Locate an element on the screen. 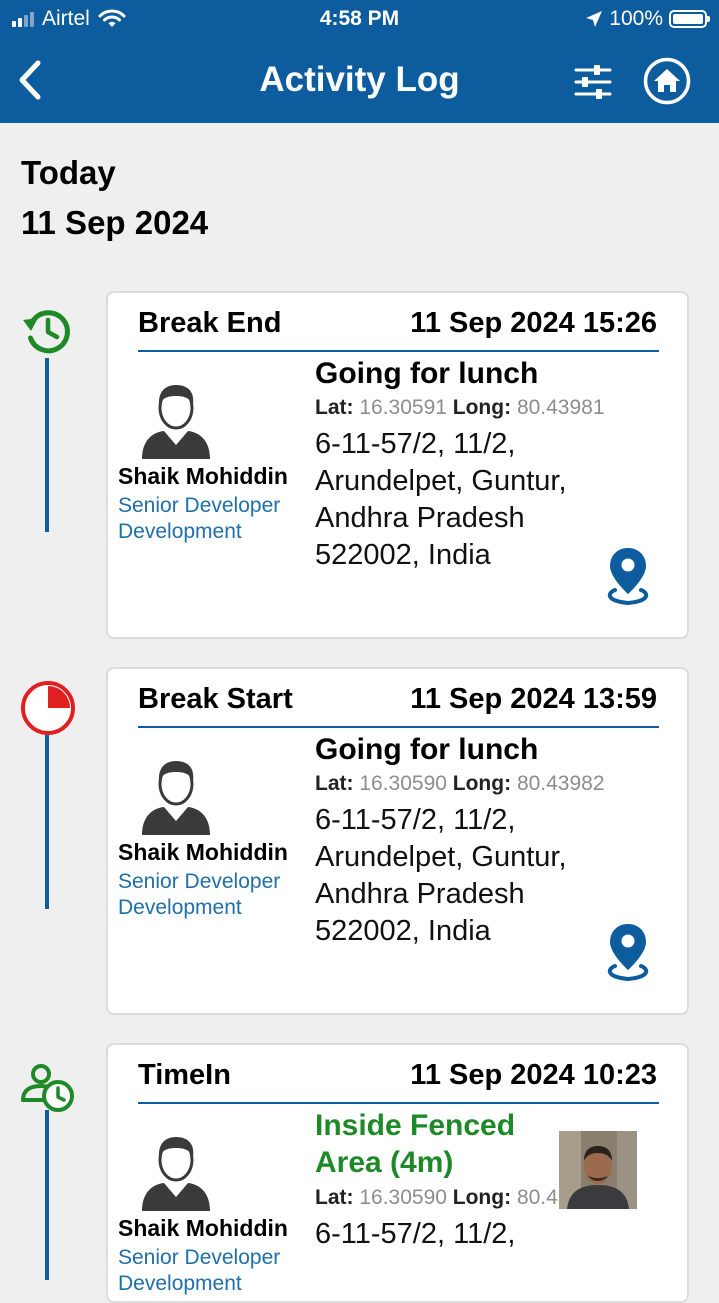 This screenshot has height=1303, width=719. activity-datetime: 11 Sep 2024 10:23 is located at coordinates (533, 1075).